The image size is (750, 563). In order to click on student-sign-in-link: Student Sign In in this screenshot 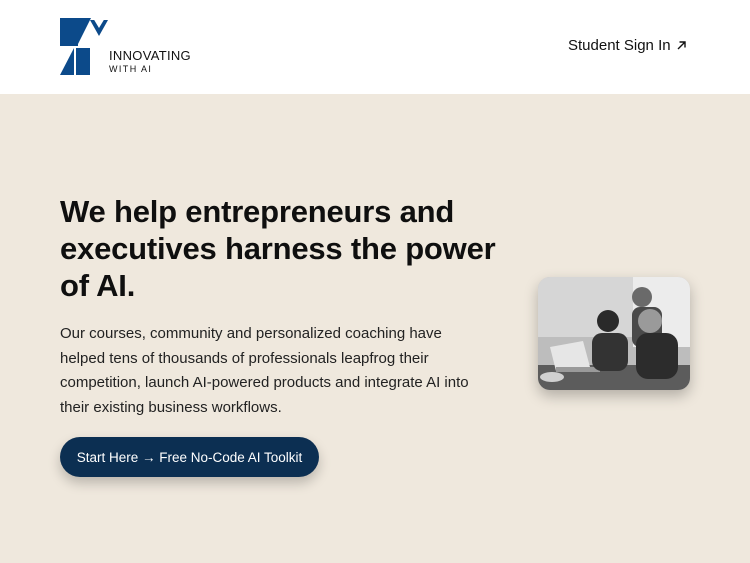, I will do `click(627, 45)`.